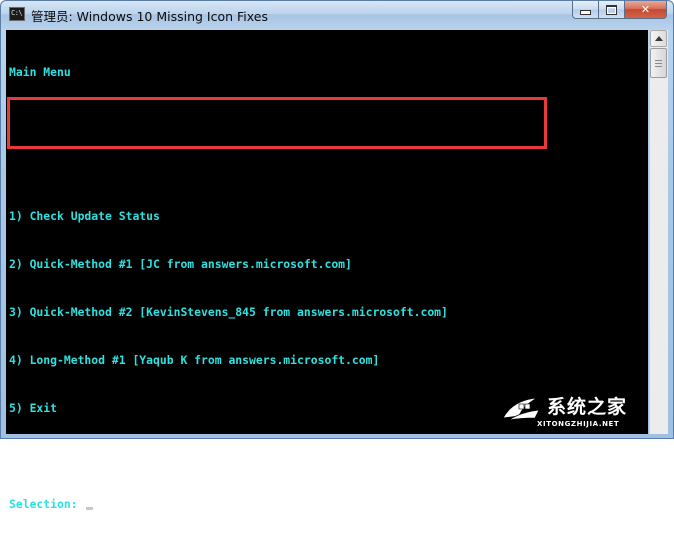 The height and width of the screenshot is (544, 674). What do you see at coordinates (149, 16) in the screenshot?
I see `window-title: 管理员: Windows 10 Missing Icon Fixes` at bounding box center [149, 16].